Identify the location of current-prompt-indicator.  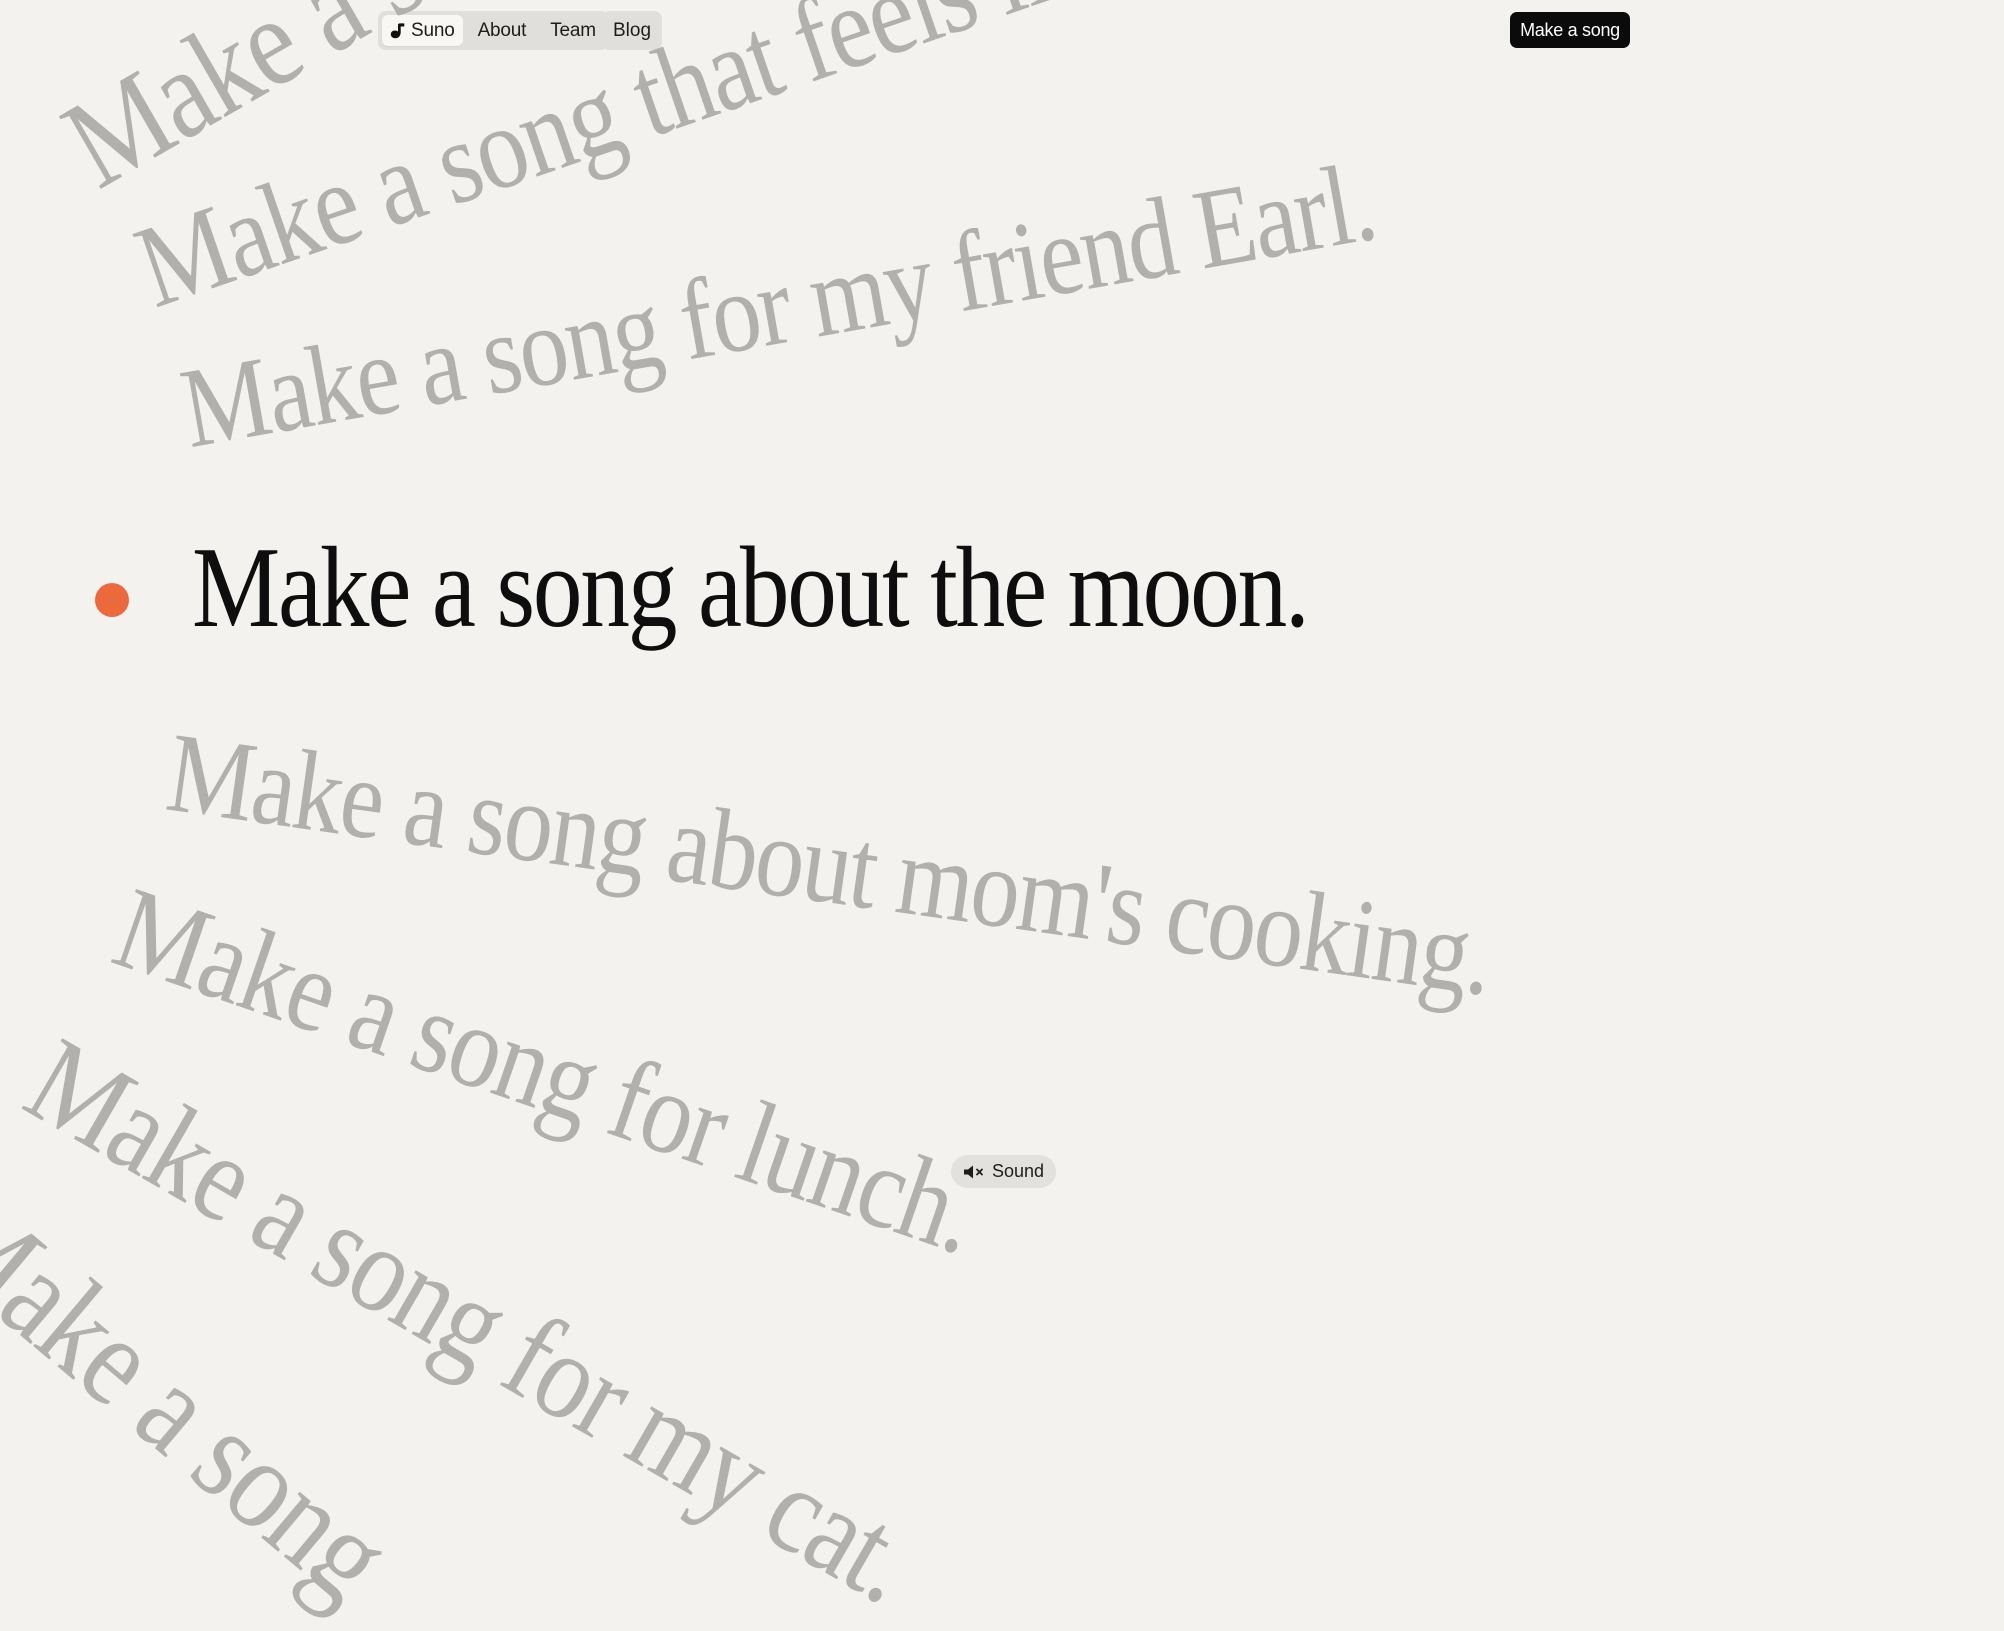
(112, 600).